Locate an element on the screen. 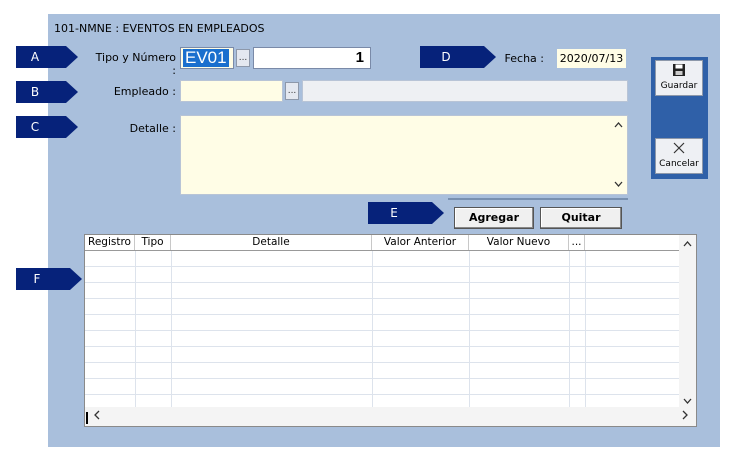 This screenshot has height=455, width=743. badge-a: A is located at coordinates (47, 57).